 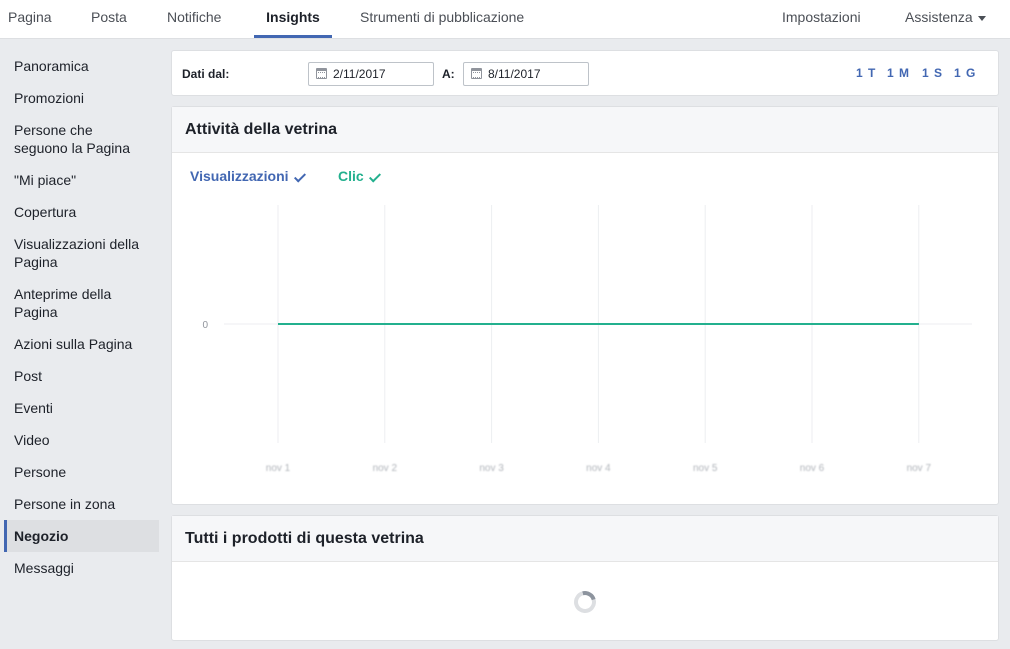 What do you see at coordinates (981, 18) in the screenshot?
I see `chevron-down-icon` at bounding box center [981, 18].